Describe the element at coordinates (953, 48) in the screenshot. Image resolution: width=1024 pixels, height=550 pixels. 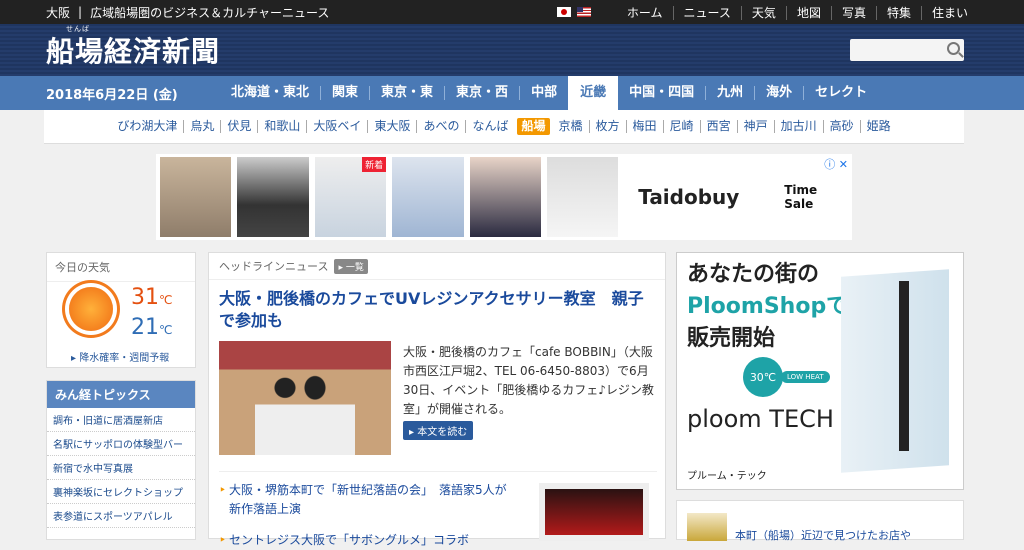
I see `search-icon` at that location.